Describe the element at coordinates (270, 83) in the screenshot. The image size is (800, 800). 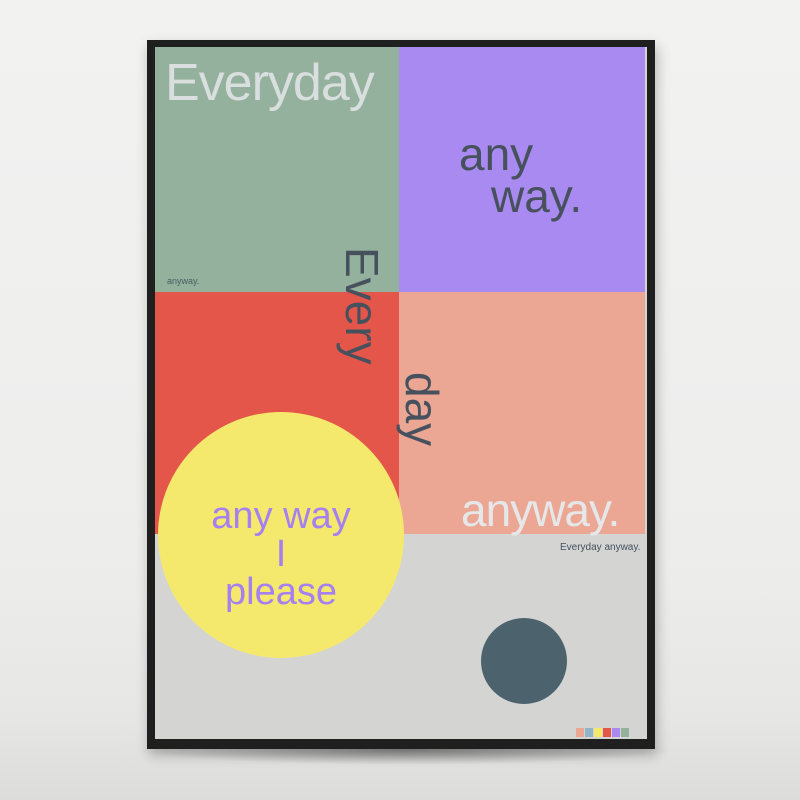
I see `headline-everyday: Everyday` at that location.